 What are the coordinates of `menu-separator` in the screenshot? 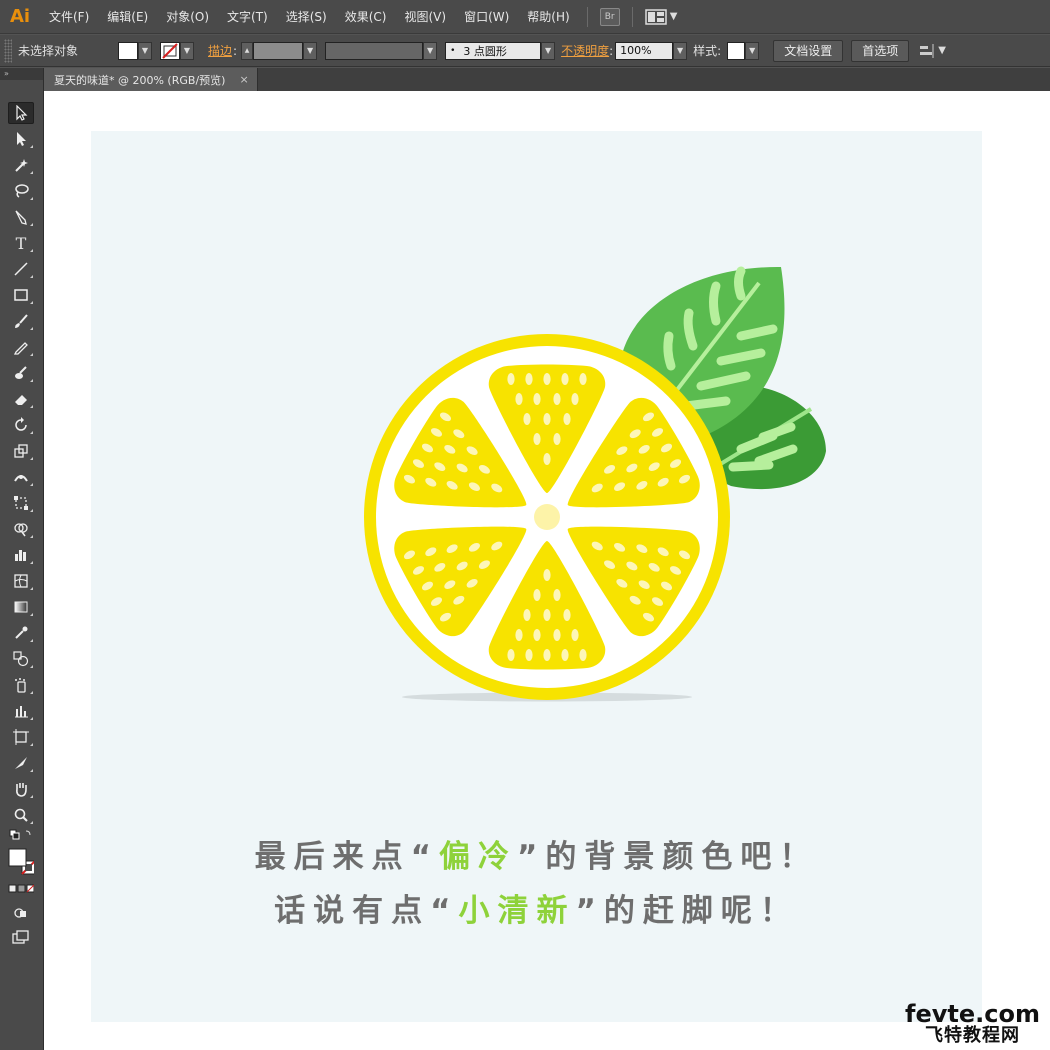 It's located at (587, 16).